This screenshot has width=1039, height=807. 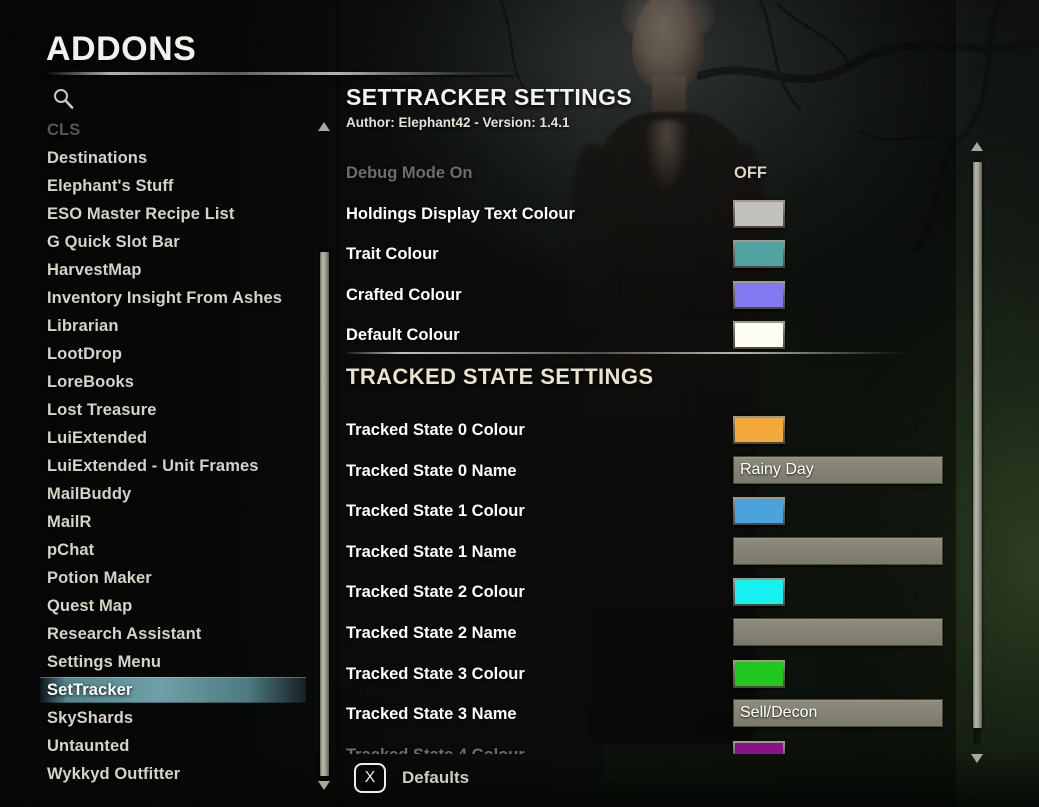 What do you see at coordinates (644, 746) in the screenshot?
I see `setting-row-tracked-state-4-colour: Tracked State 4 Colour` at bounding box center [644, 746].